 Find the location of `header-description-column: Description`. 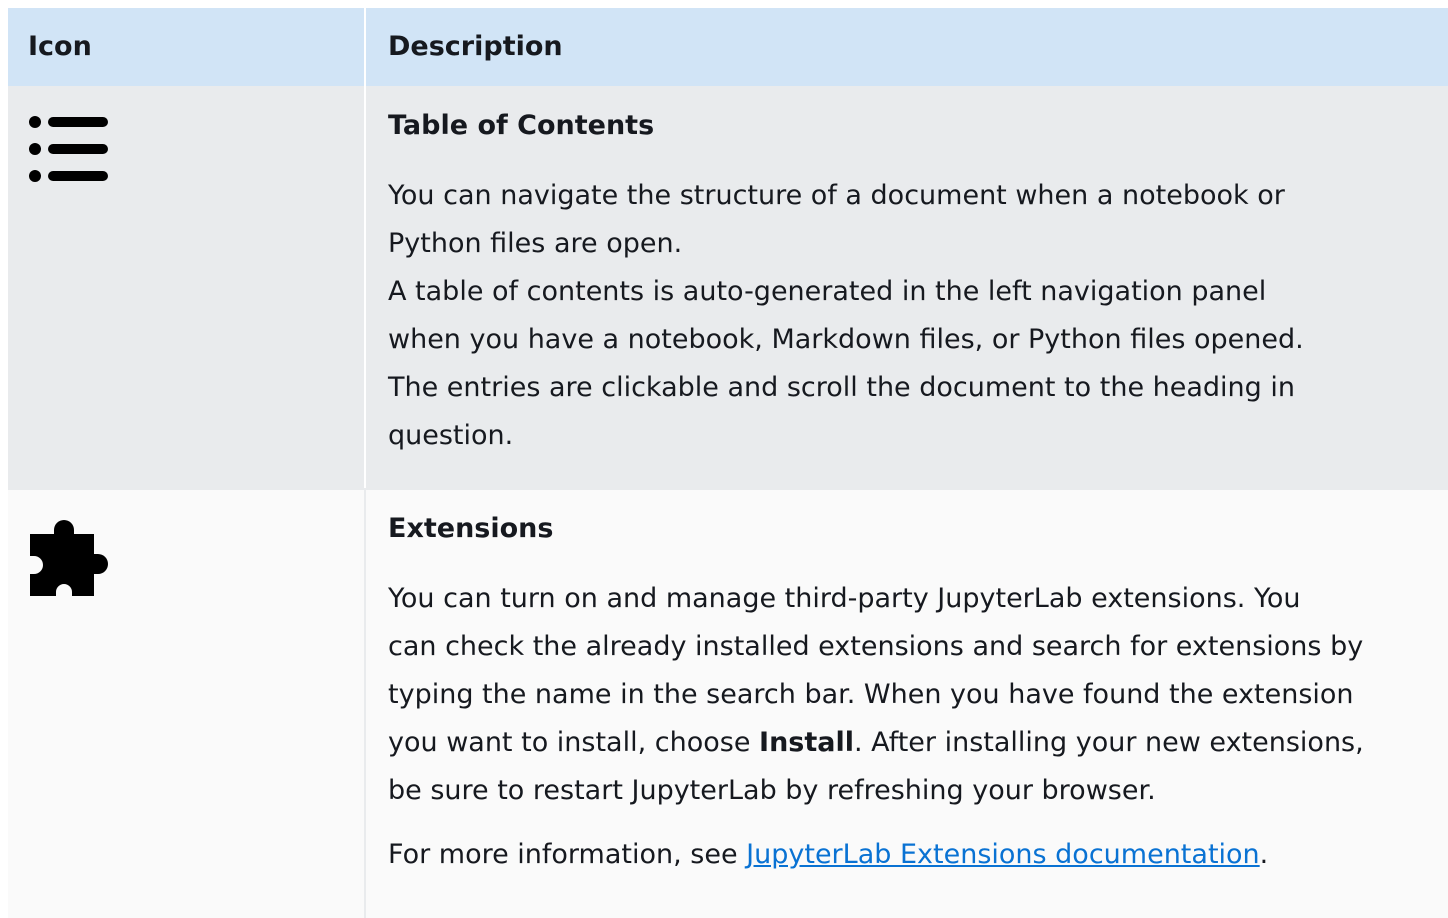

header-description-column: Description is located at coordinates (475, 46).